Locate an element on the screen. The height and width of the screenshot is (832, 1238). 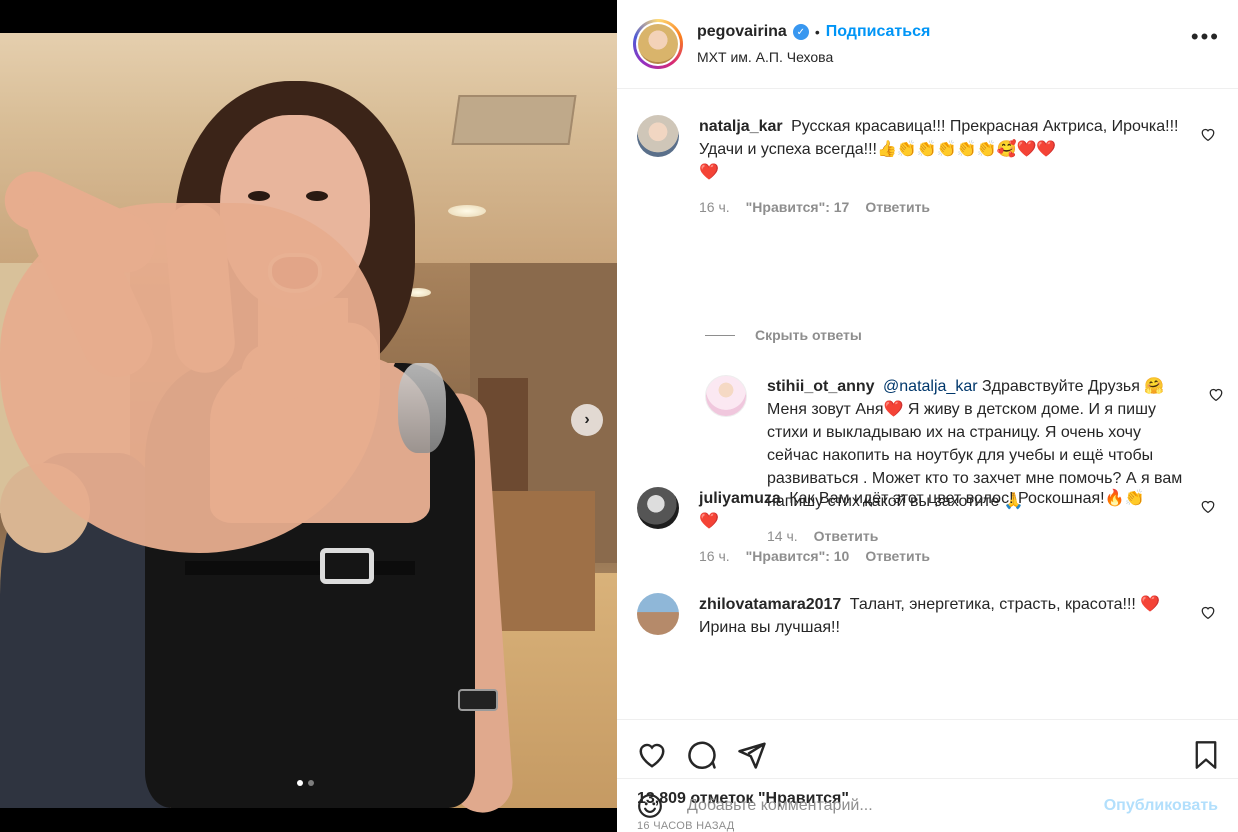
comment-input is located at coordinates (895, 805).